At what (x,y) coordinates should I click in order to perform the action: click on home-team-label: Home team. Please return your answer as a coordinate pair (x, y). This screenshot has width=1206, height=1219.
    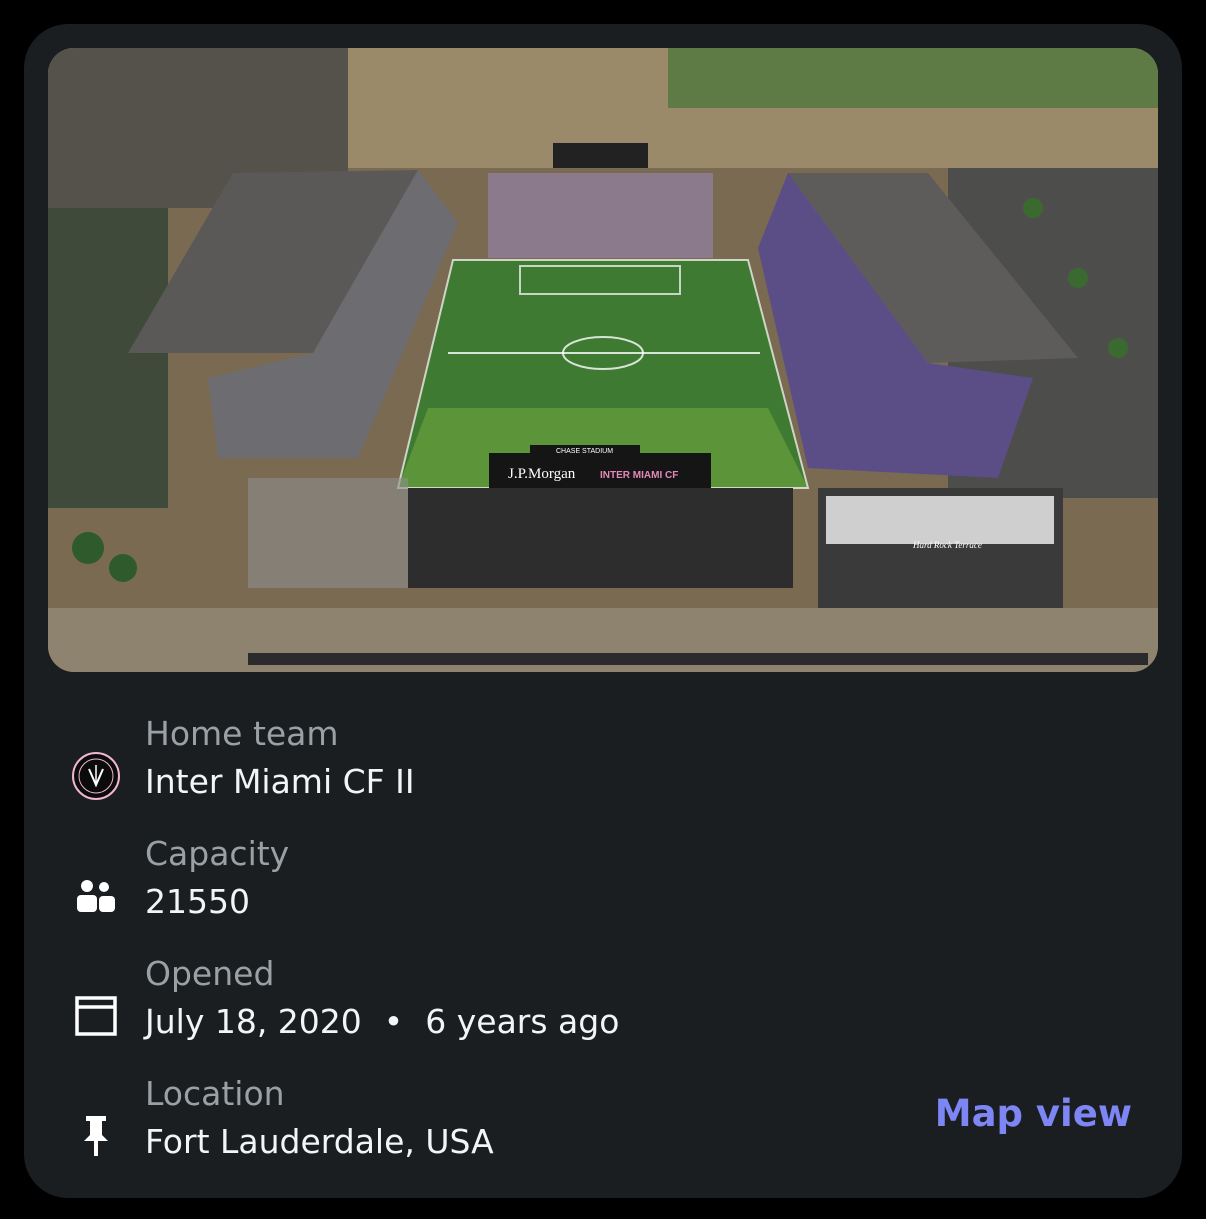
    Looking at the image, I should click on (242, 733).